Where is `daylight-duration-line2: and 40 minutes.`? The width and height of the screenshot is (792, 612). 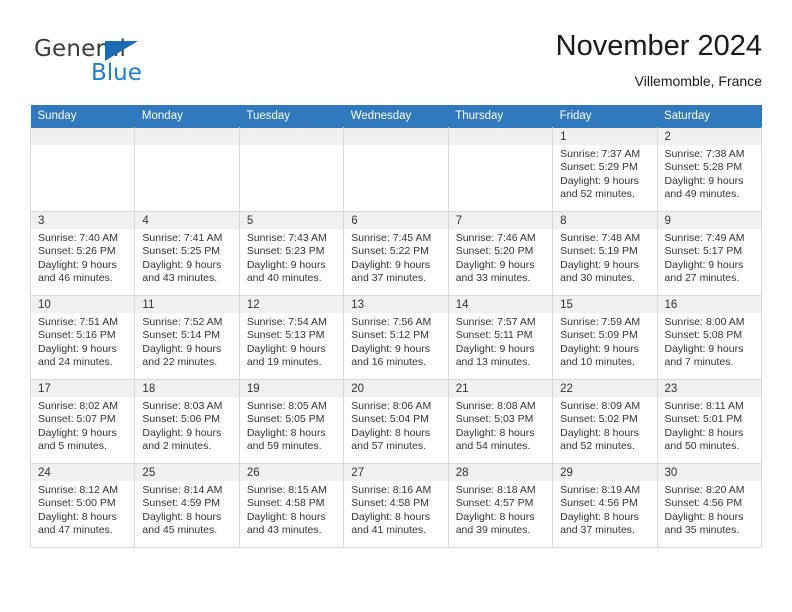 daylight-duration-line2: and 40 minutes. is located at coordinates (284, 278).